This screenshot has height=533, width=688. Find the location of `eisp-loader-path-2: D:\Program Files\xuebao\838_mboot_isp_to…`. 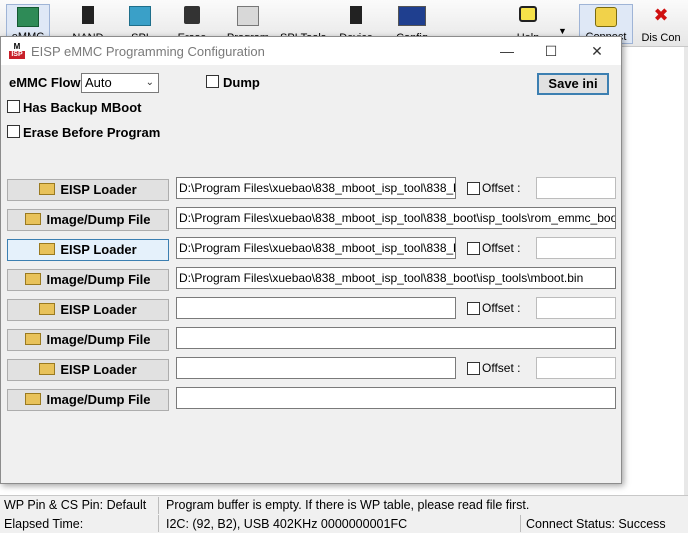

eisp-loader-path-2: D:\Program Files\xuebao\838_mboot_isp_to… is located at coordinates (316, 248).